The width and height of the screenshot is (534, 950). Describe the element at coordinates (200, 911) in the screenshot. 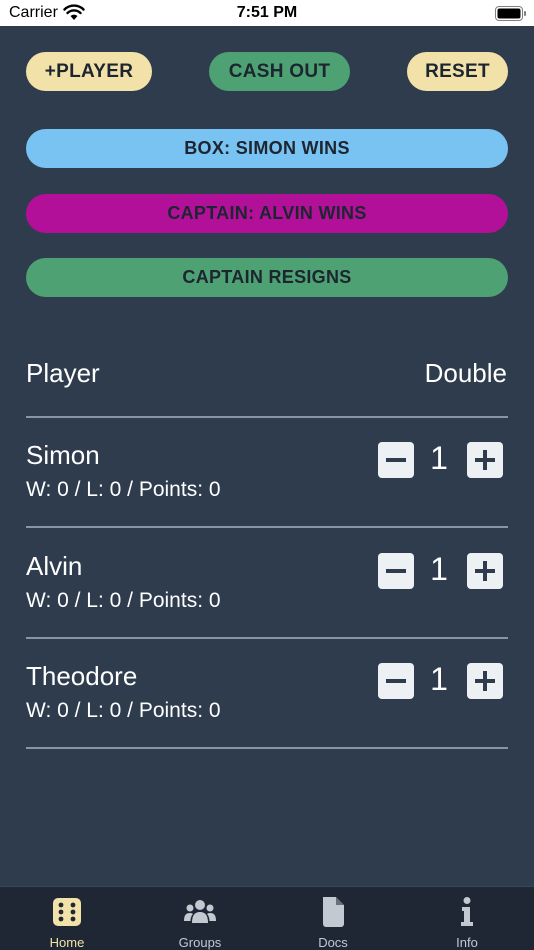

I see `users-icon` at that location.